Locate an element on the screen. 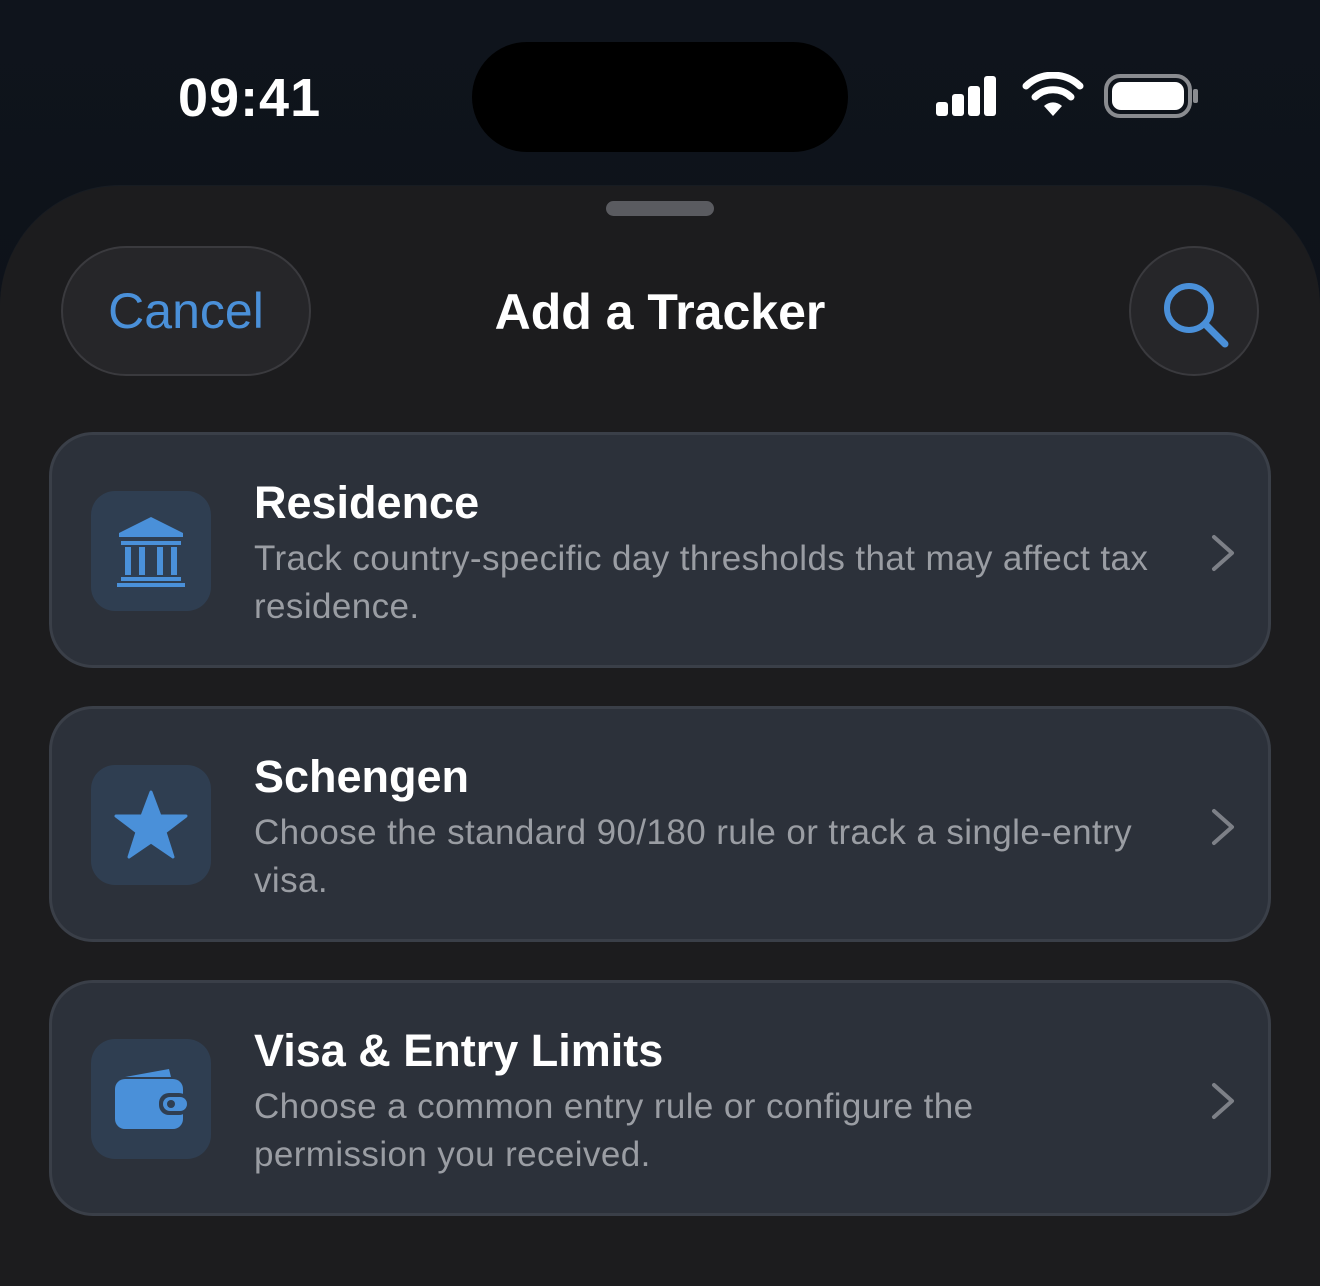  status-icons is located at coordinates (1069, 97).